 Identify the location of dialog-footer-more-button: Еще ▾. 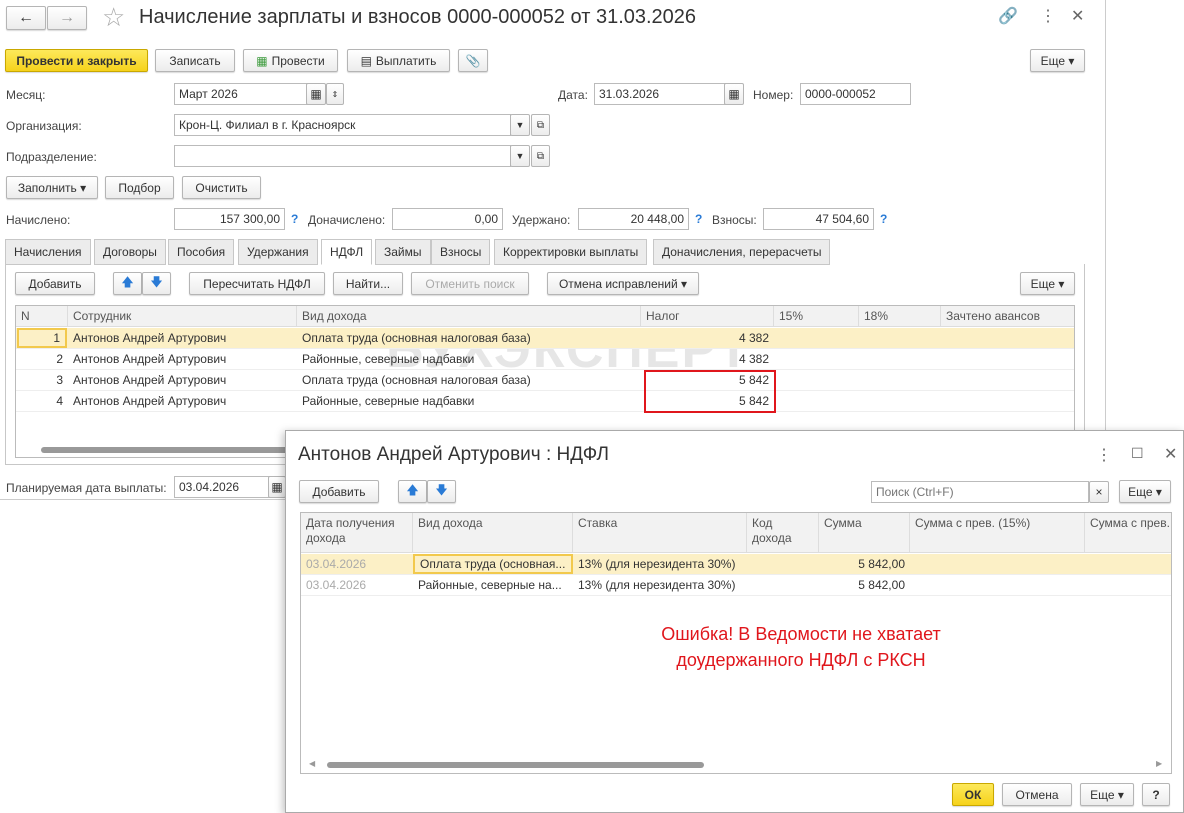
(1107, 794).